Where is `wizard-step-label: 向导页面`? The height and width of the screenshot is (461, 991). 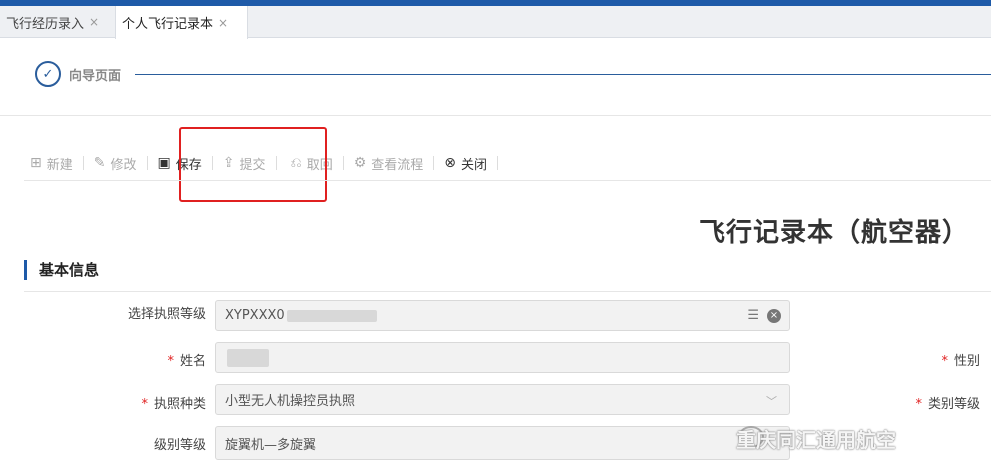
wizard-step-label: 向导页面 is located at coordinates (95, 76).